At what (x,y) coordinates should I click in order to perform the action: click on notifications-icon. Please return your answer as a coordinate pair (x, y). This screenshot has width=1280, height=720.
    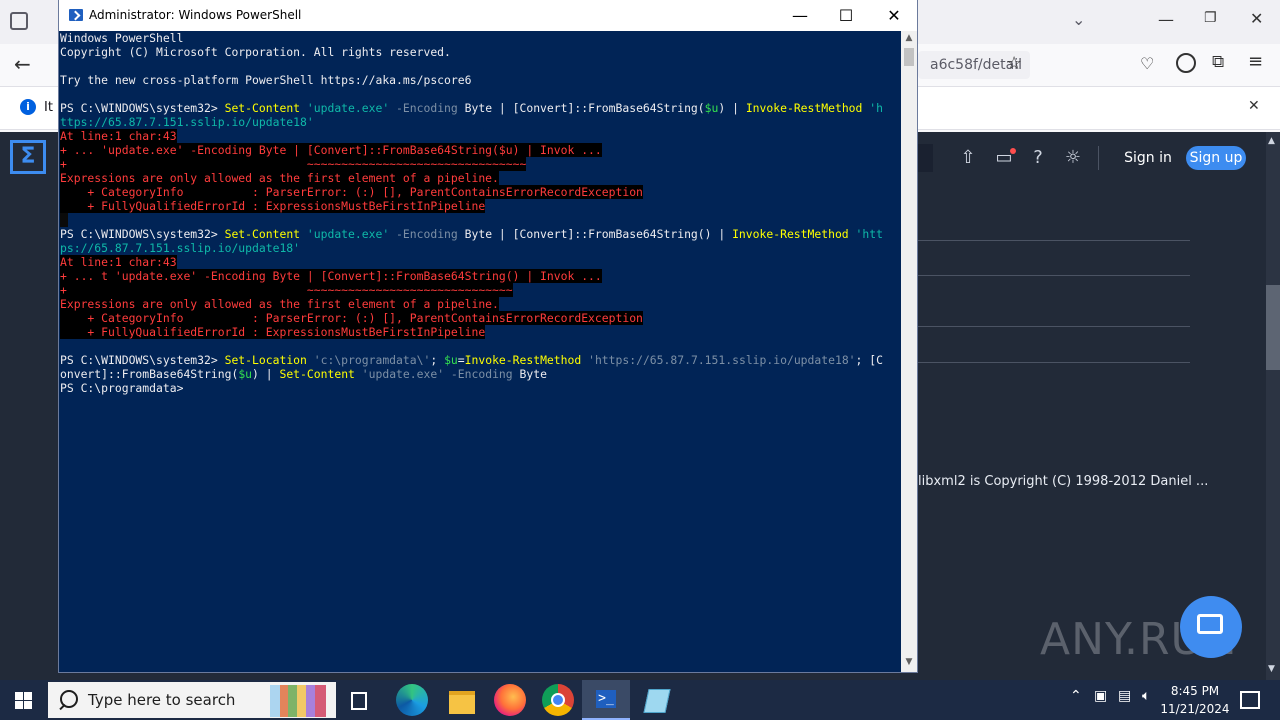
    Looking at the image, I should click on (1250, 700).